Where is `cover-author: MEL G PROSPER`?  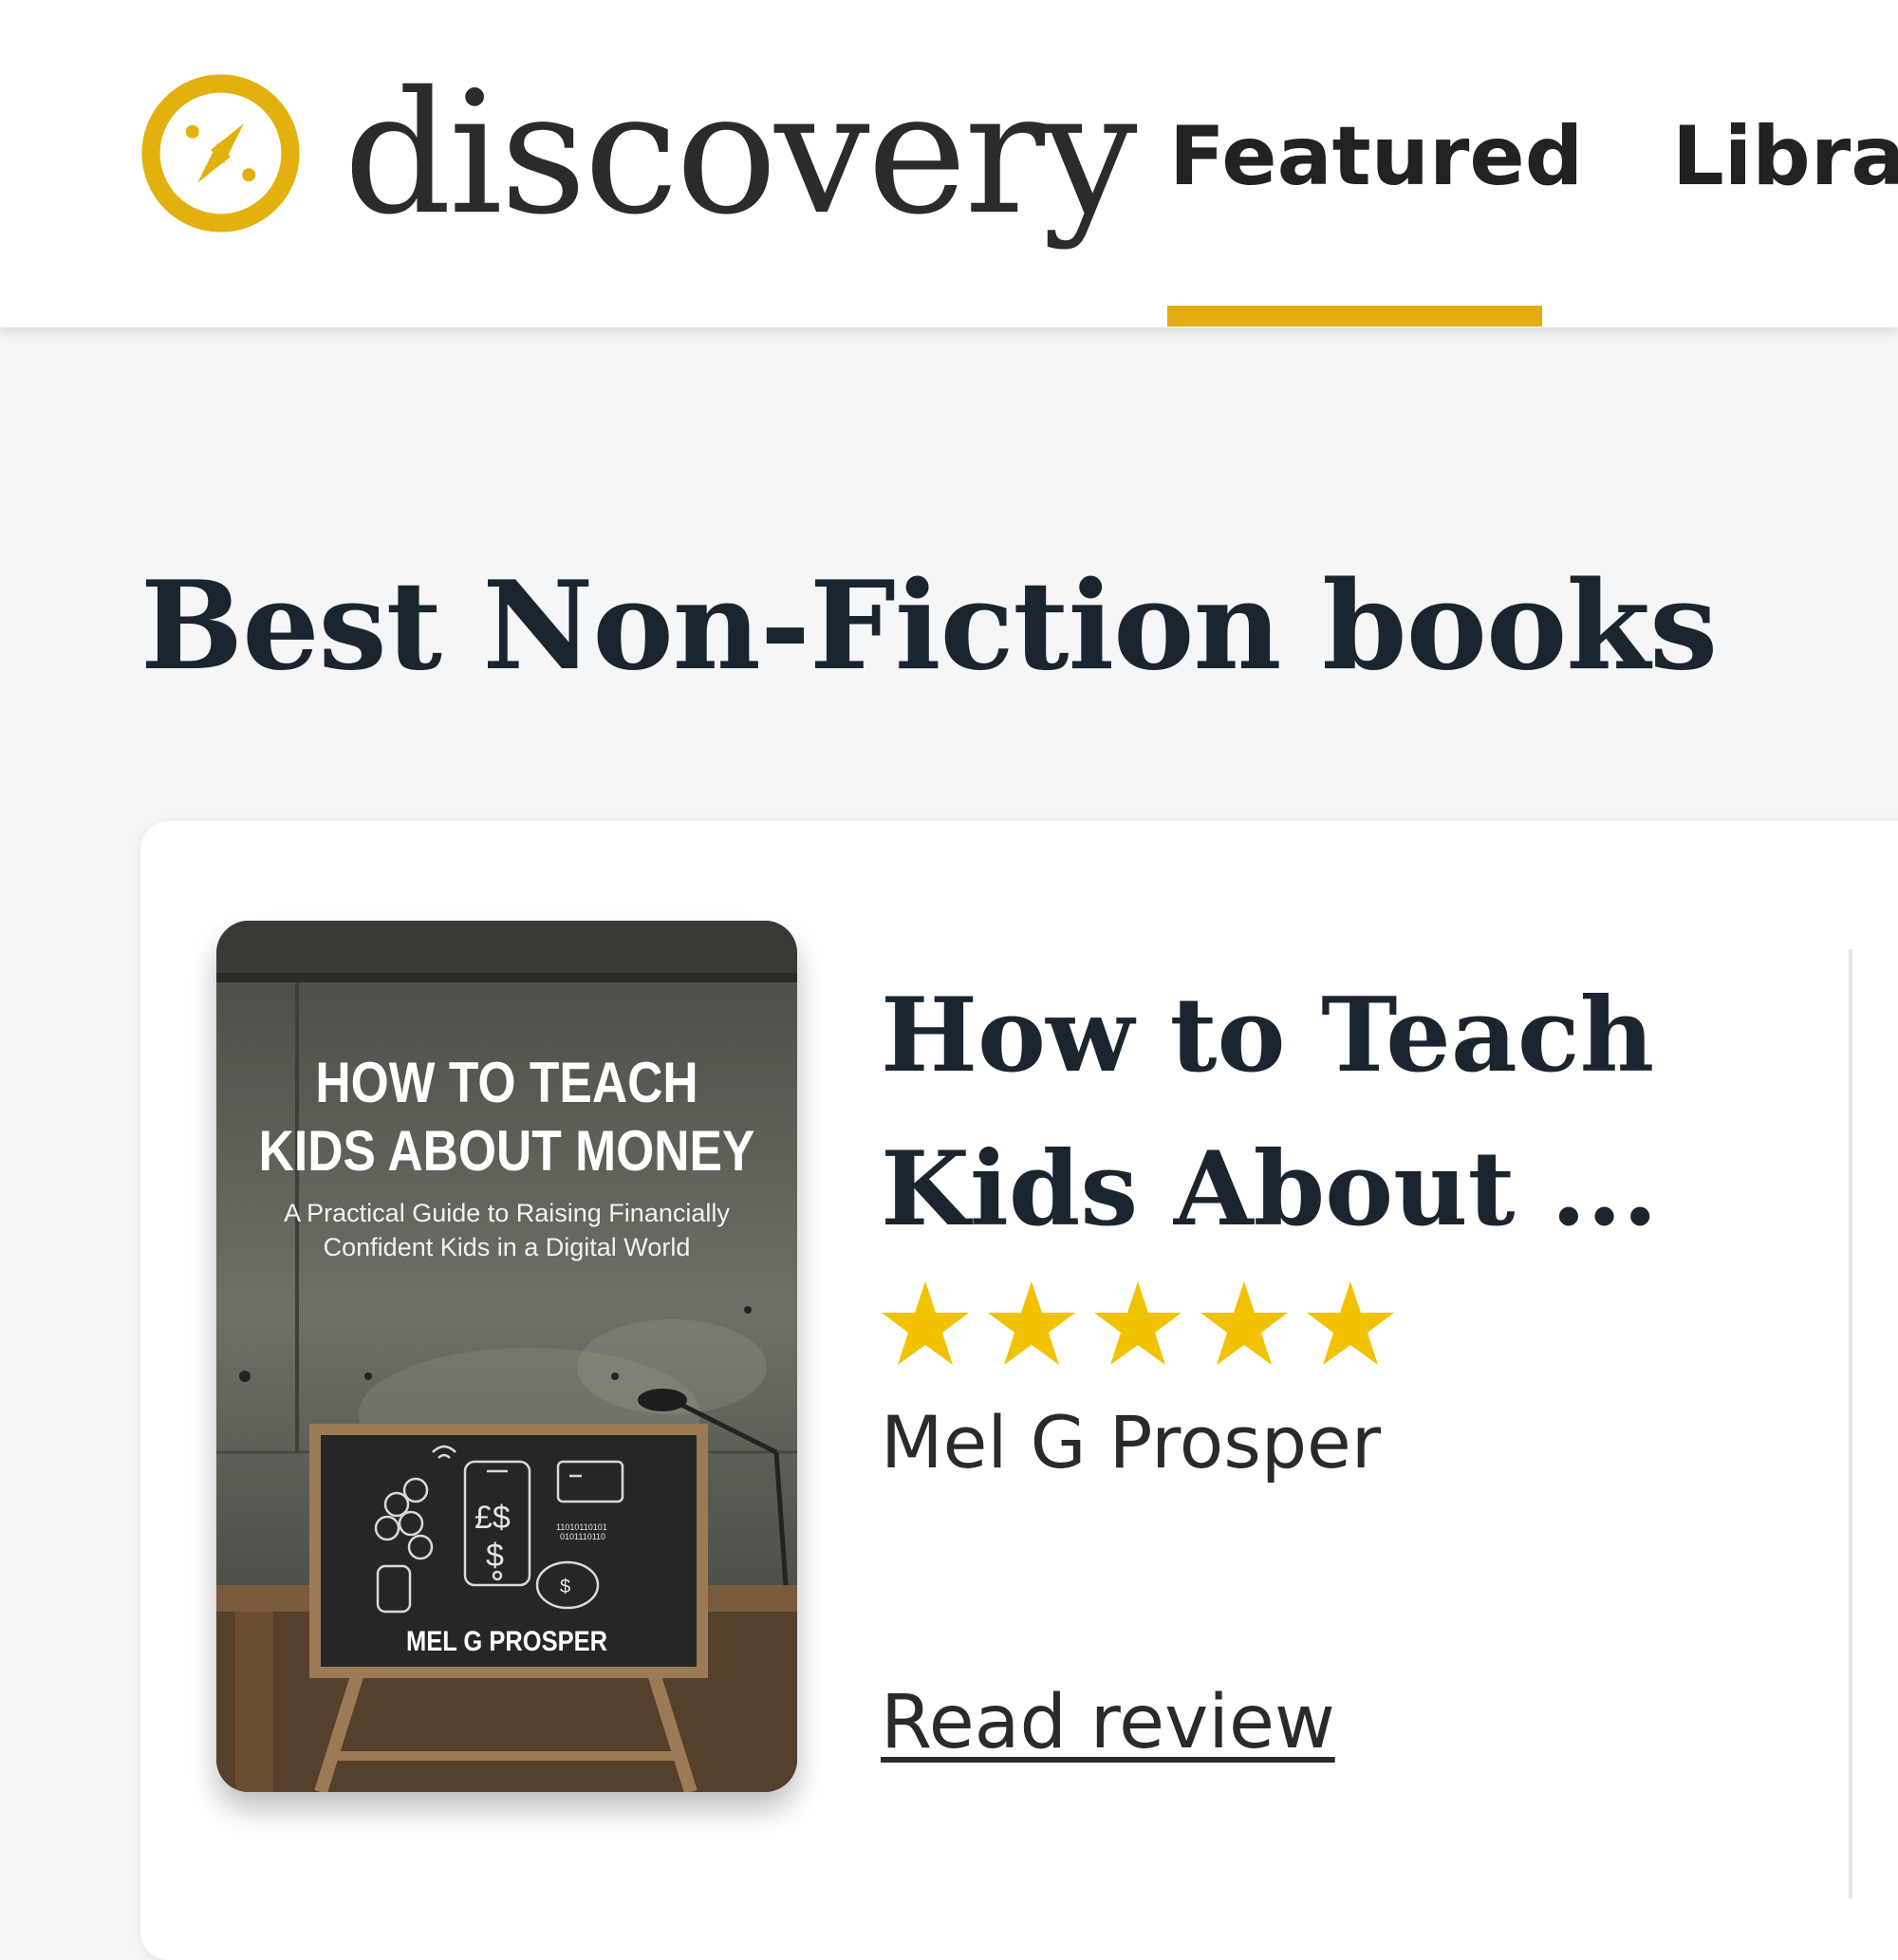
cover-author: MEL G PROSPER is located at coordinates (506, 1641).